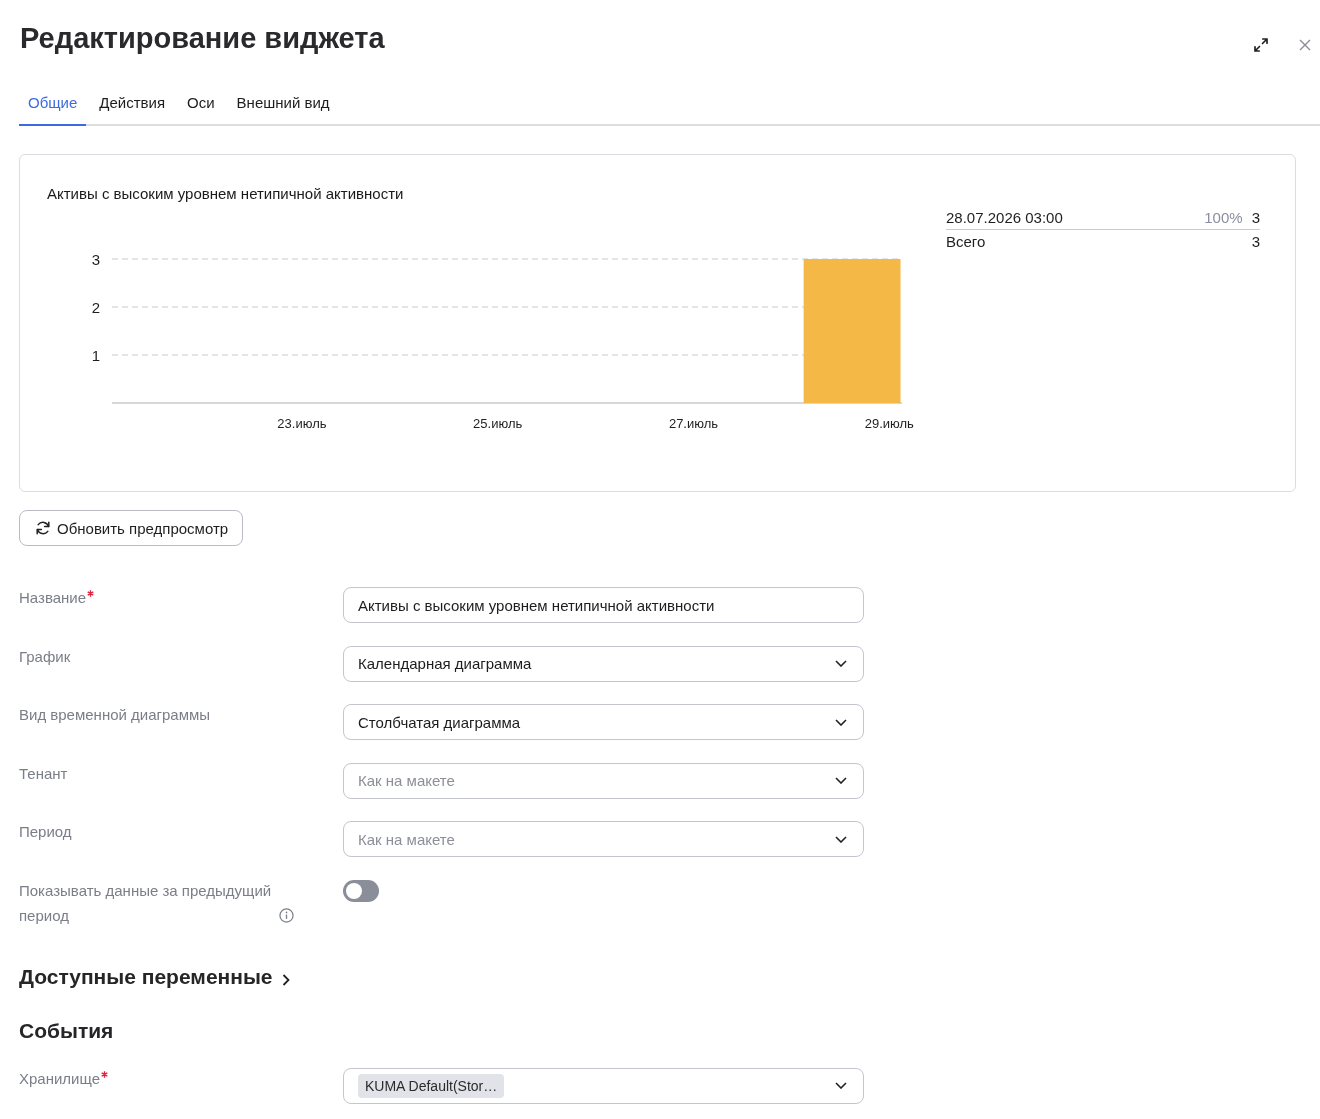  What do you see at coordinates (1005, 218) in the screenshot?
I see `legend-label: 28.07.2026 03:00` at bounding box center [1005, 218].